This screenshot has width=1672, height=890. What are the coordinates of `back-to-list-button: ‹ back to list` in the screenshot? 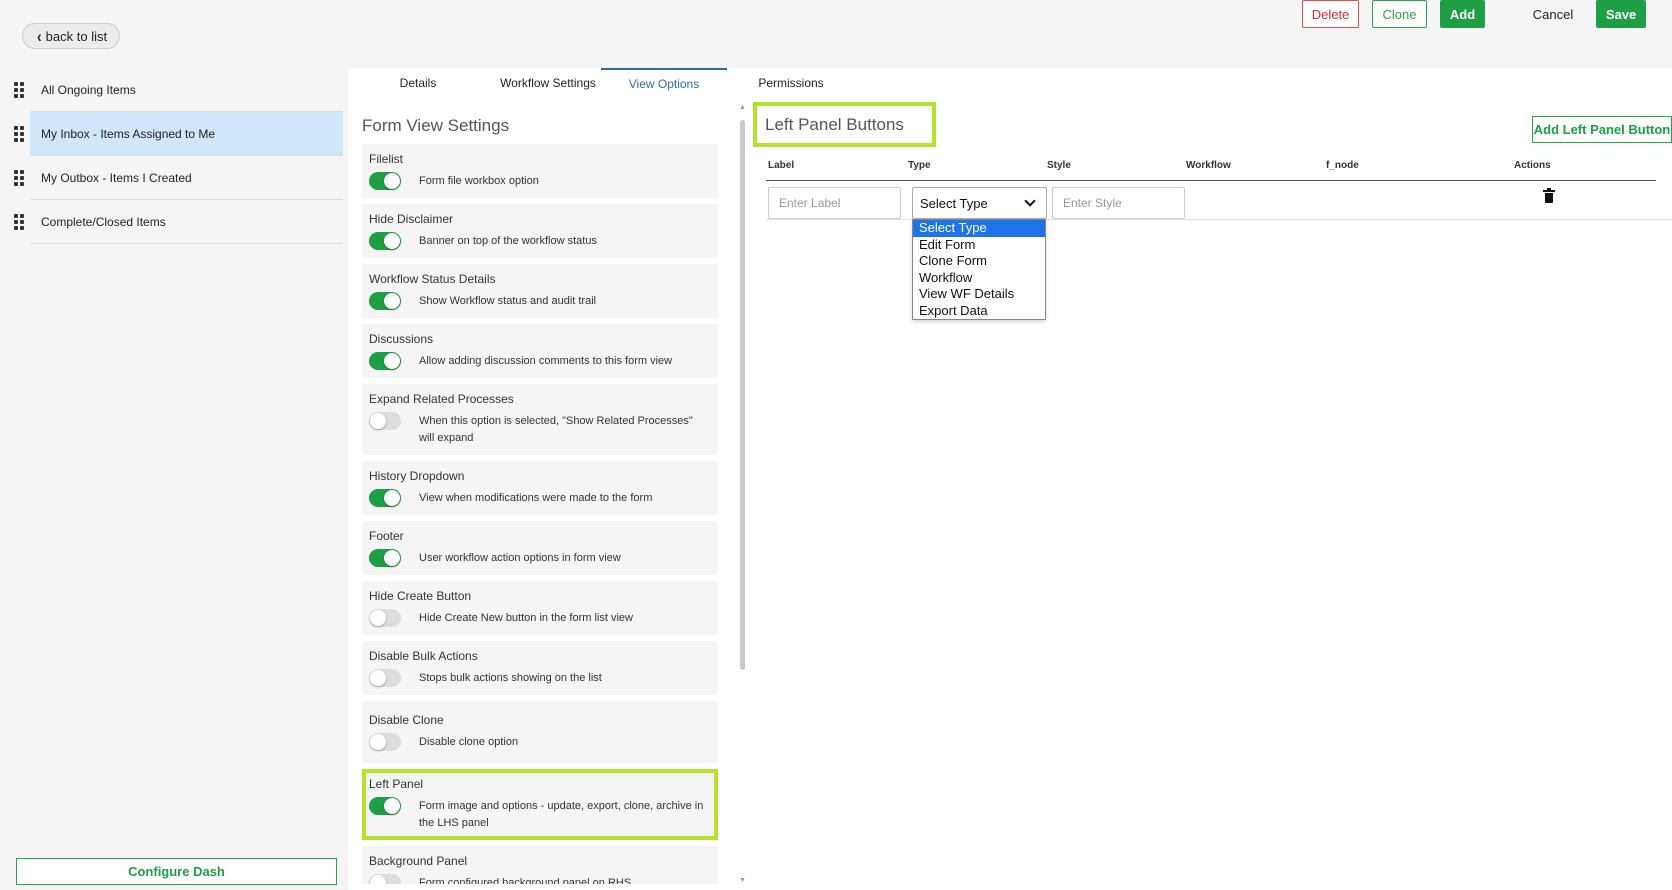 It's located at (71, 36).